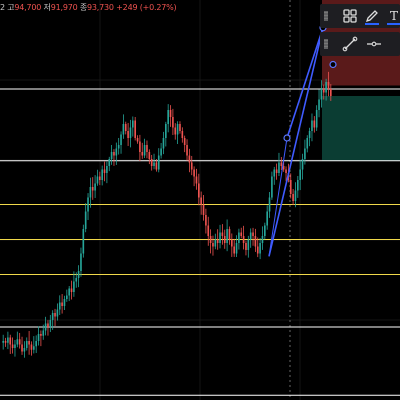 The width and height of the screenshot is (400, 400). Describe the element at coordinates (350, 44) in the screenshot. I see `trendline-icon` at that location.